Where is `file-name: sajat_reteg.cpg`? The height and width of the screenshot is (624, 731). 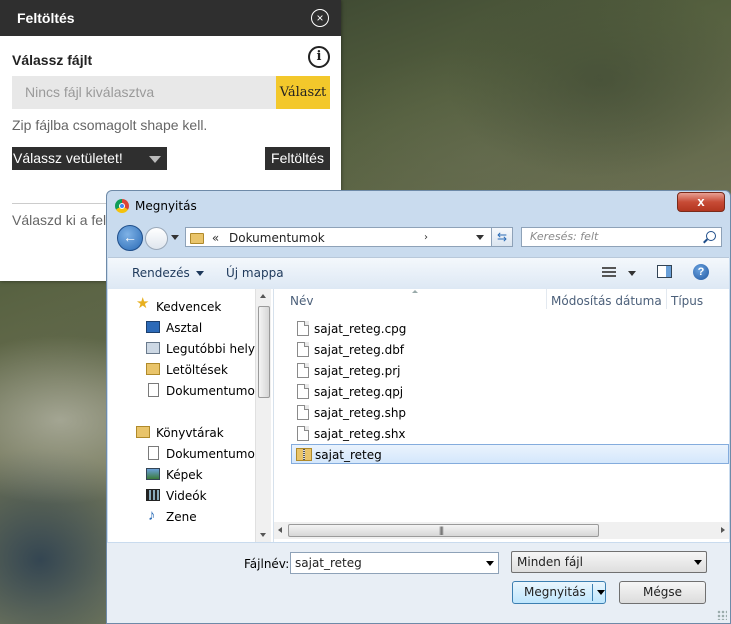
file-name: sajat_reteg.cpg is located at coordinates (360, 329).